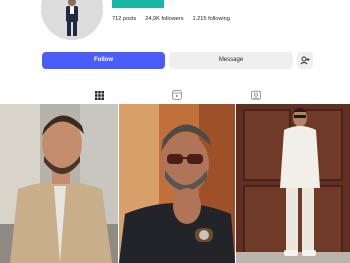 The height and width of the screenshot is (263, 350). I want to click on tab-posts, so click(99, 95).